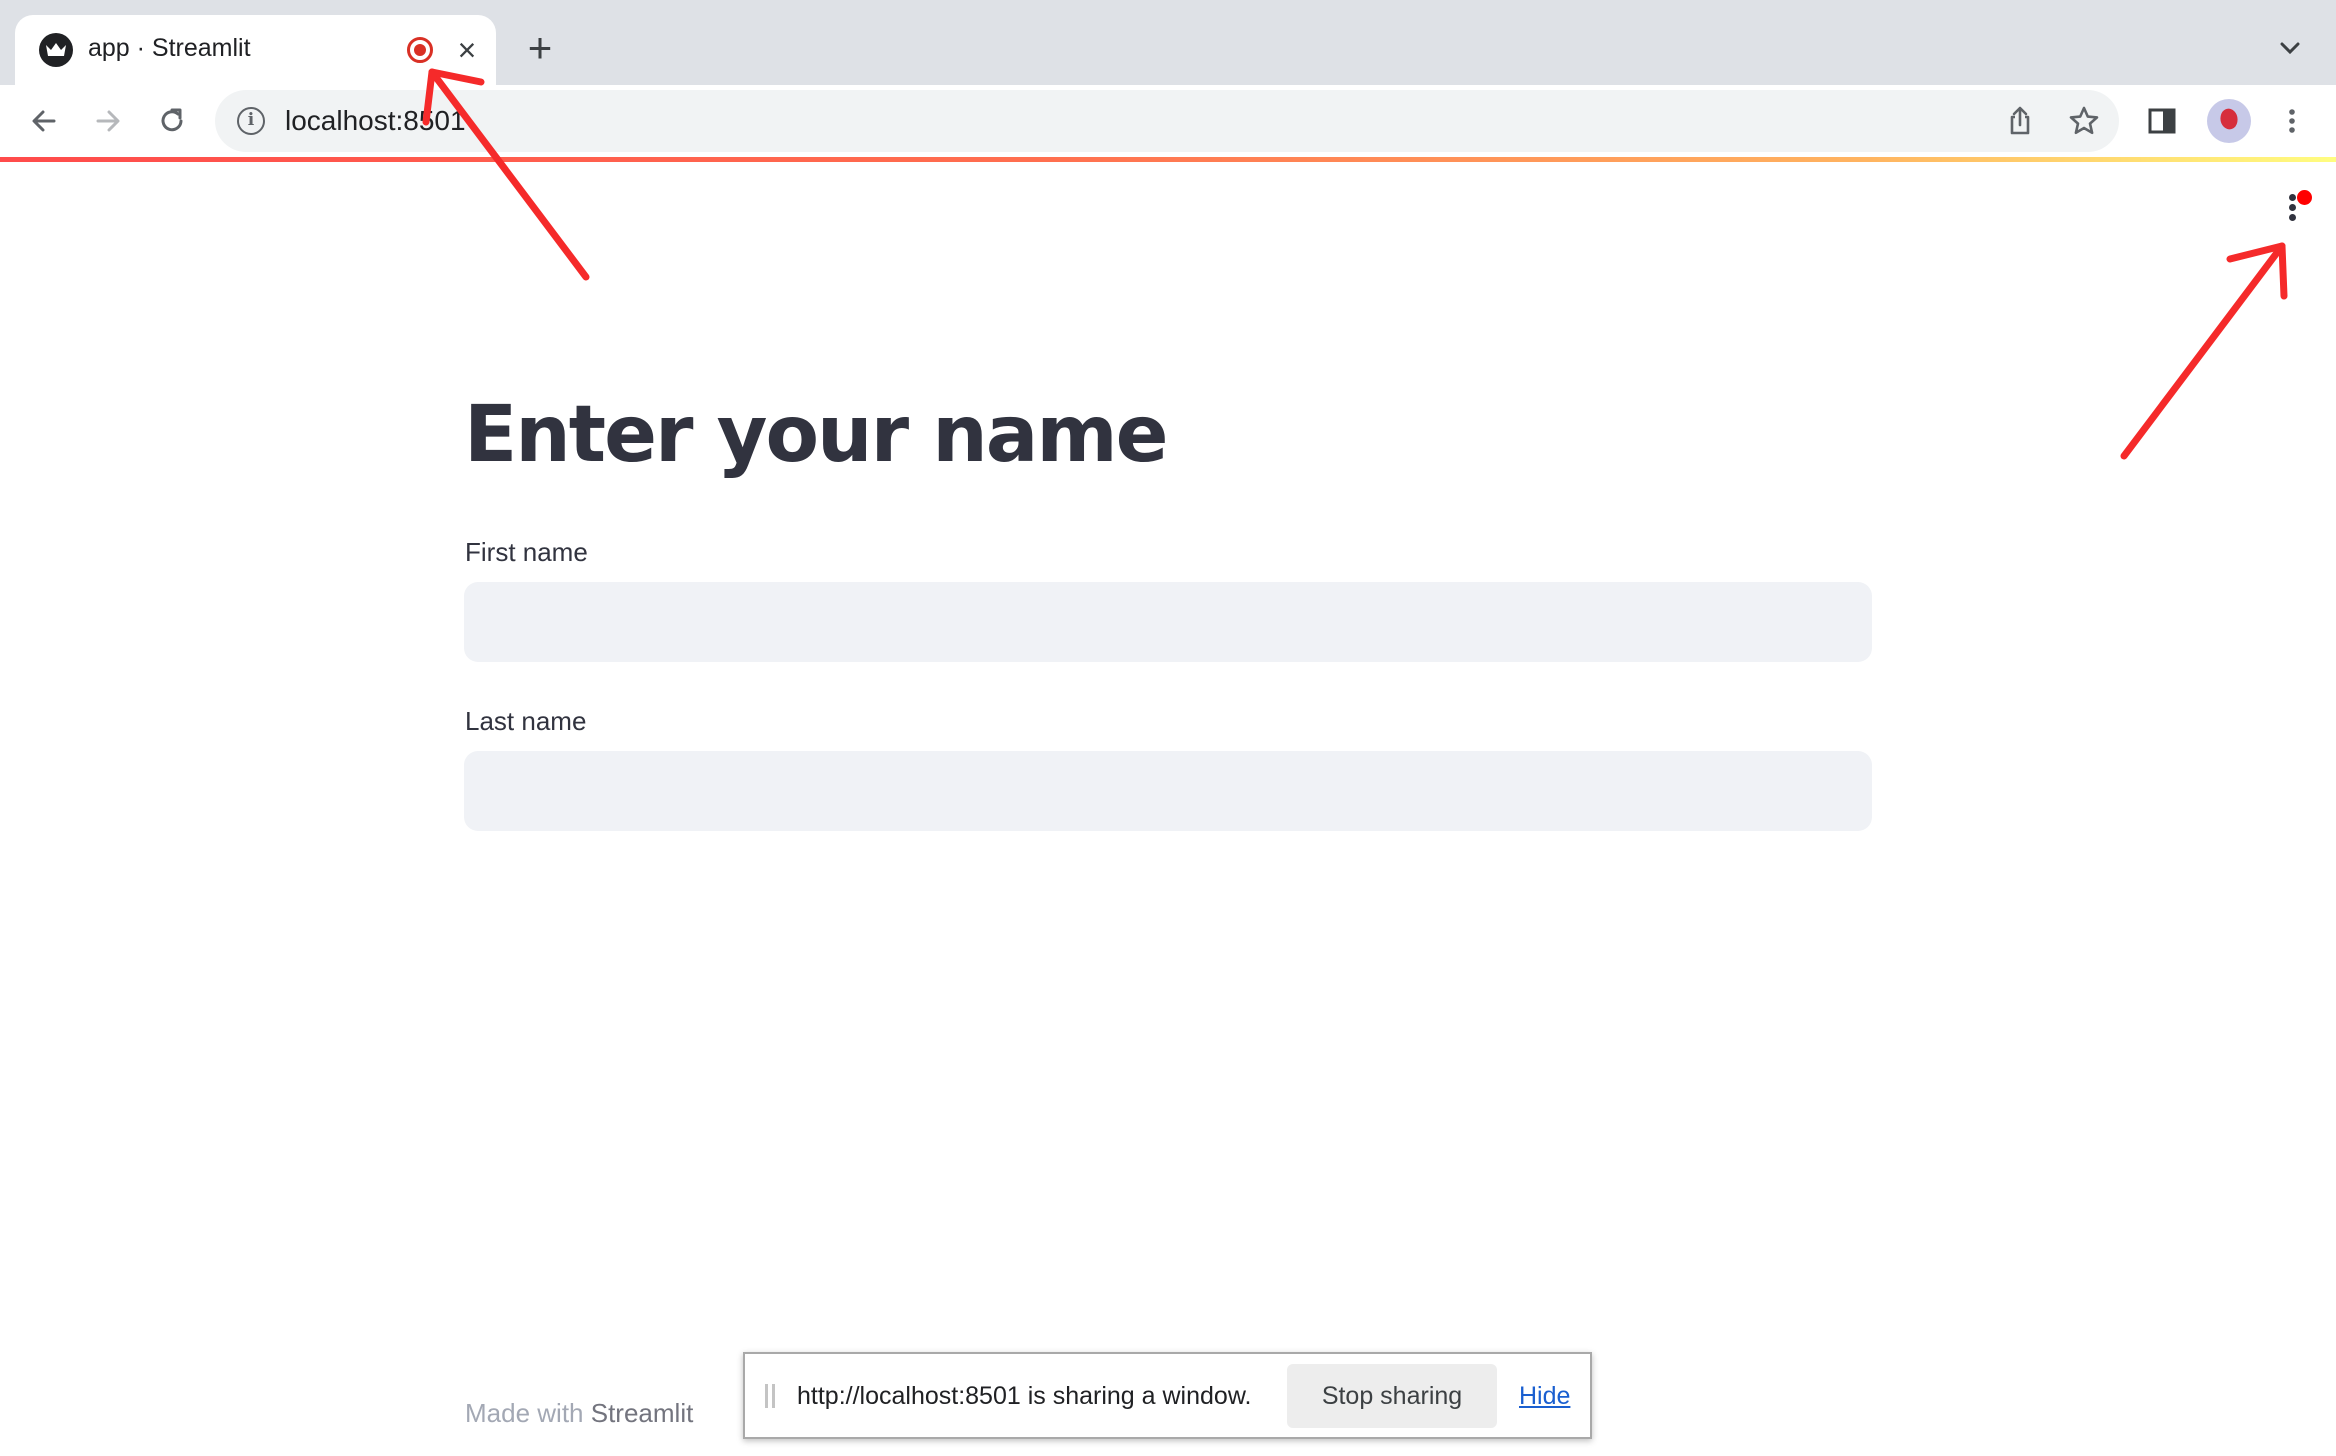  Describe the element at coordinates (108, 121) in the screenshot. I see `arrow-right-icon` at that location.